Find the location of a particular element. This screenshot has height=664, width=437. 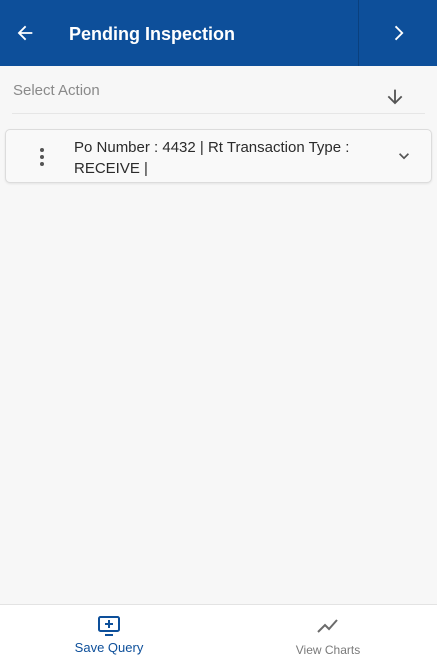

kebab-menu-icon is located at coordinates (42, 157).